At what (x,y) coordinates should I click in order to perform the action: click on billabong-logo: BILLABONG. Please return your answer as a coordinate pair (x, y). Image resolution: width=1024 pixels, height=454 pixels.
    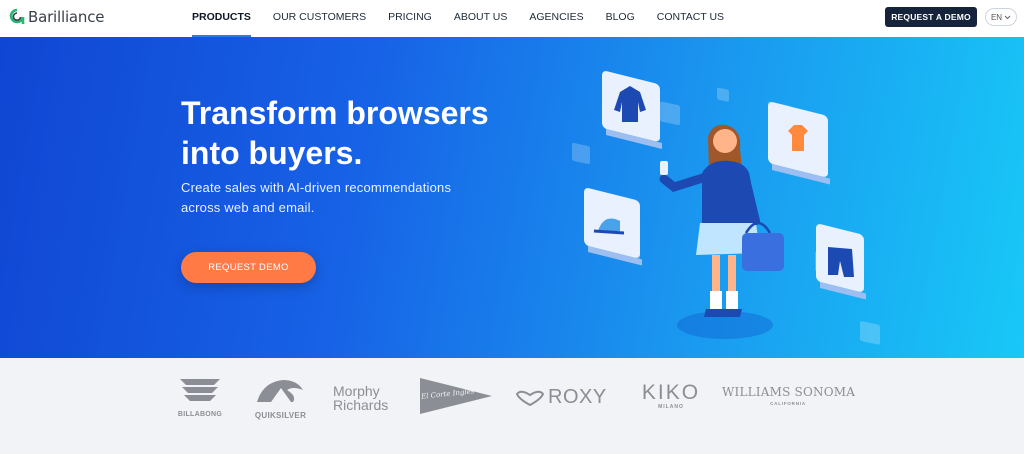
    Looking at the image, I should click on (200, 397).